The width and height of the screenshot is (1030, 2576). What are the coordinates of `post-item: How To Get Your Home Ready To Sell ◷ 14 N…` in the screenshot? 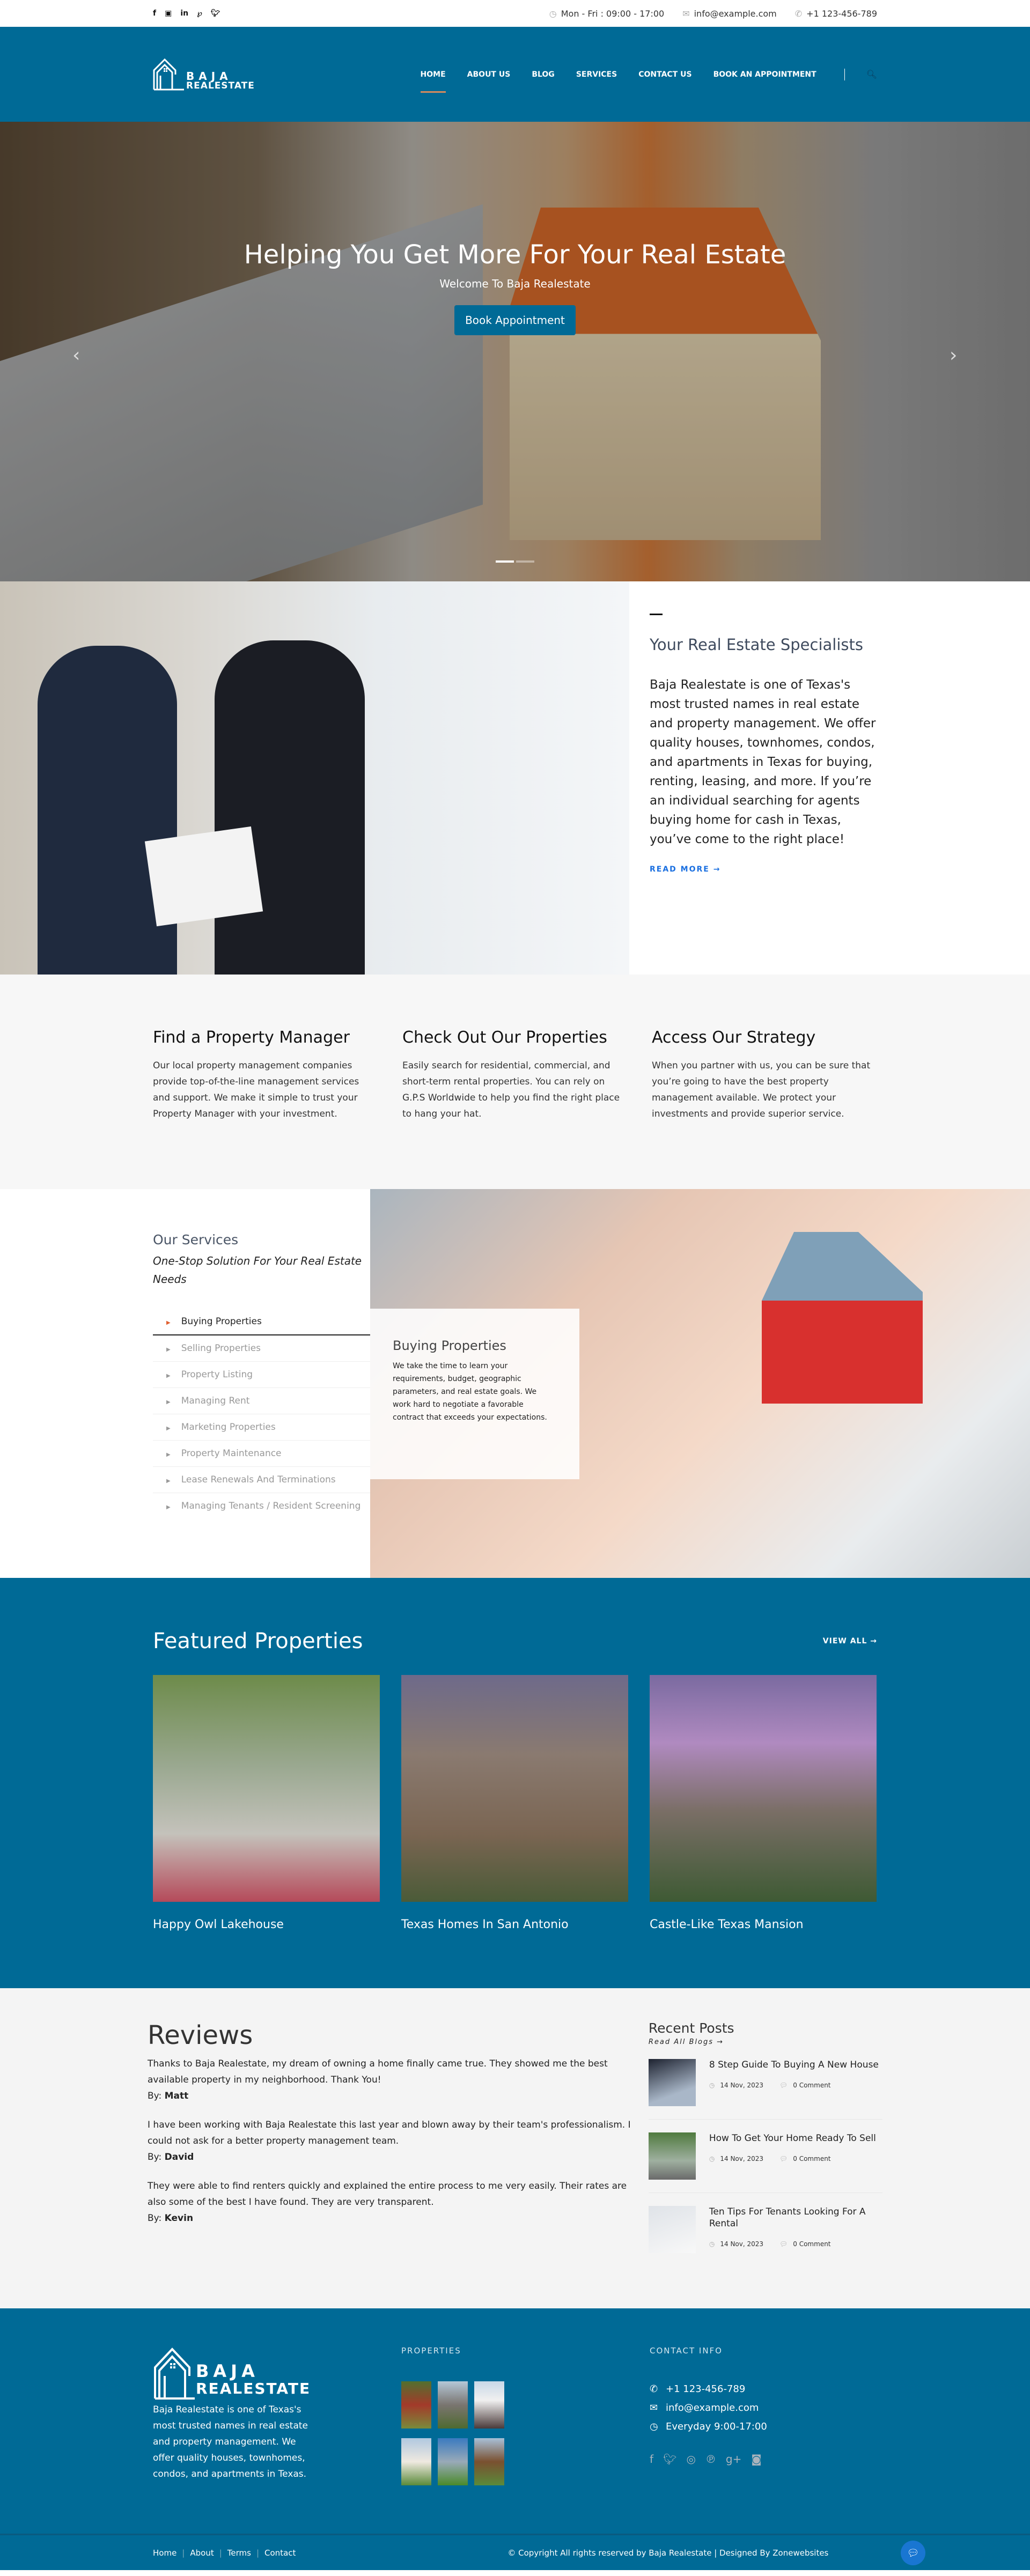 It's located at (765, 2156).